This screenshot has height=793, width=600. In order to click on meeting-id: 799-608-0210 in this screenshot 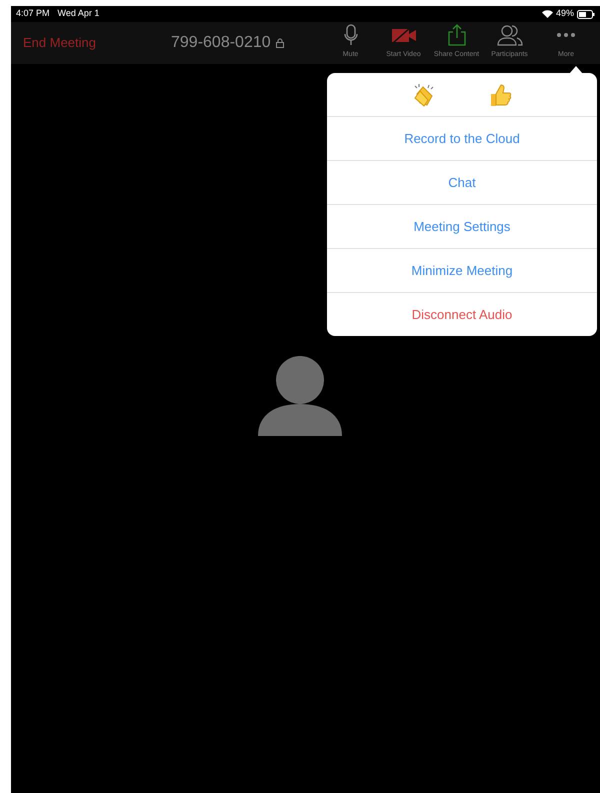, I will do `click(221, 43)`.